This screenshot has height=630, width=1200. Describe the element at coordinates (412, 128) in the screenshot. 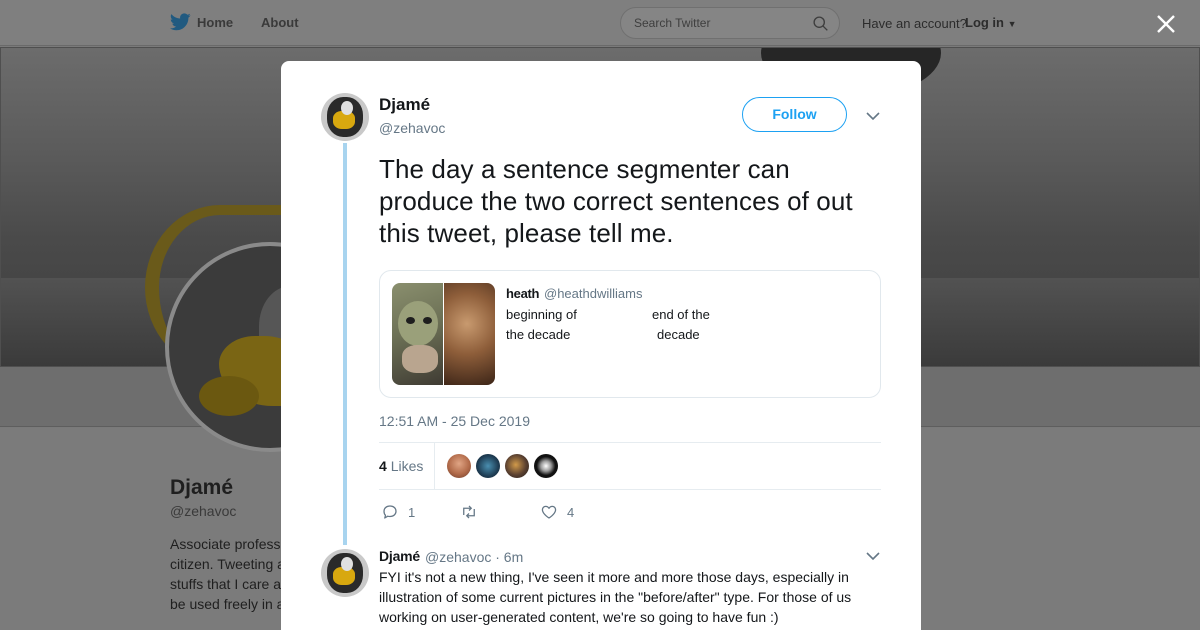

I see `author-handle: @zehavoc` at that location.